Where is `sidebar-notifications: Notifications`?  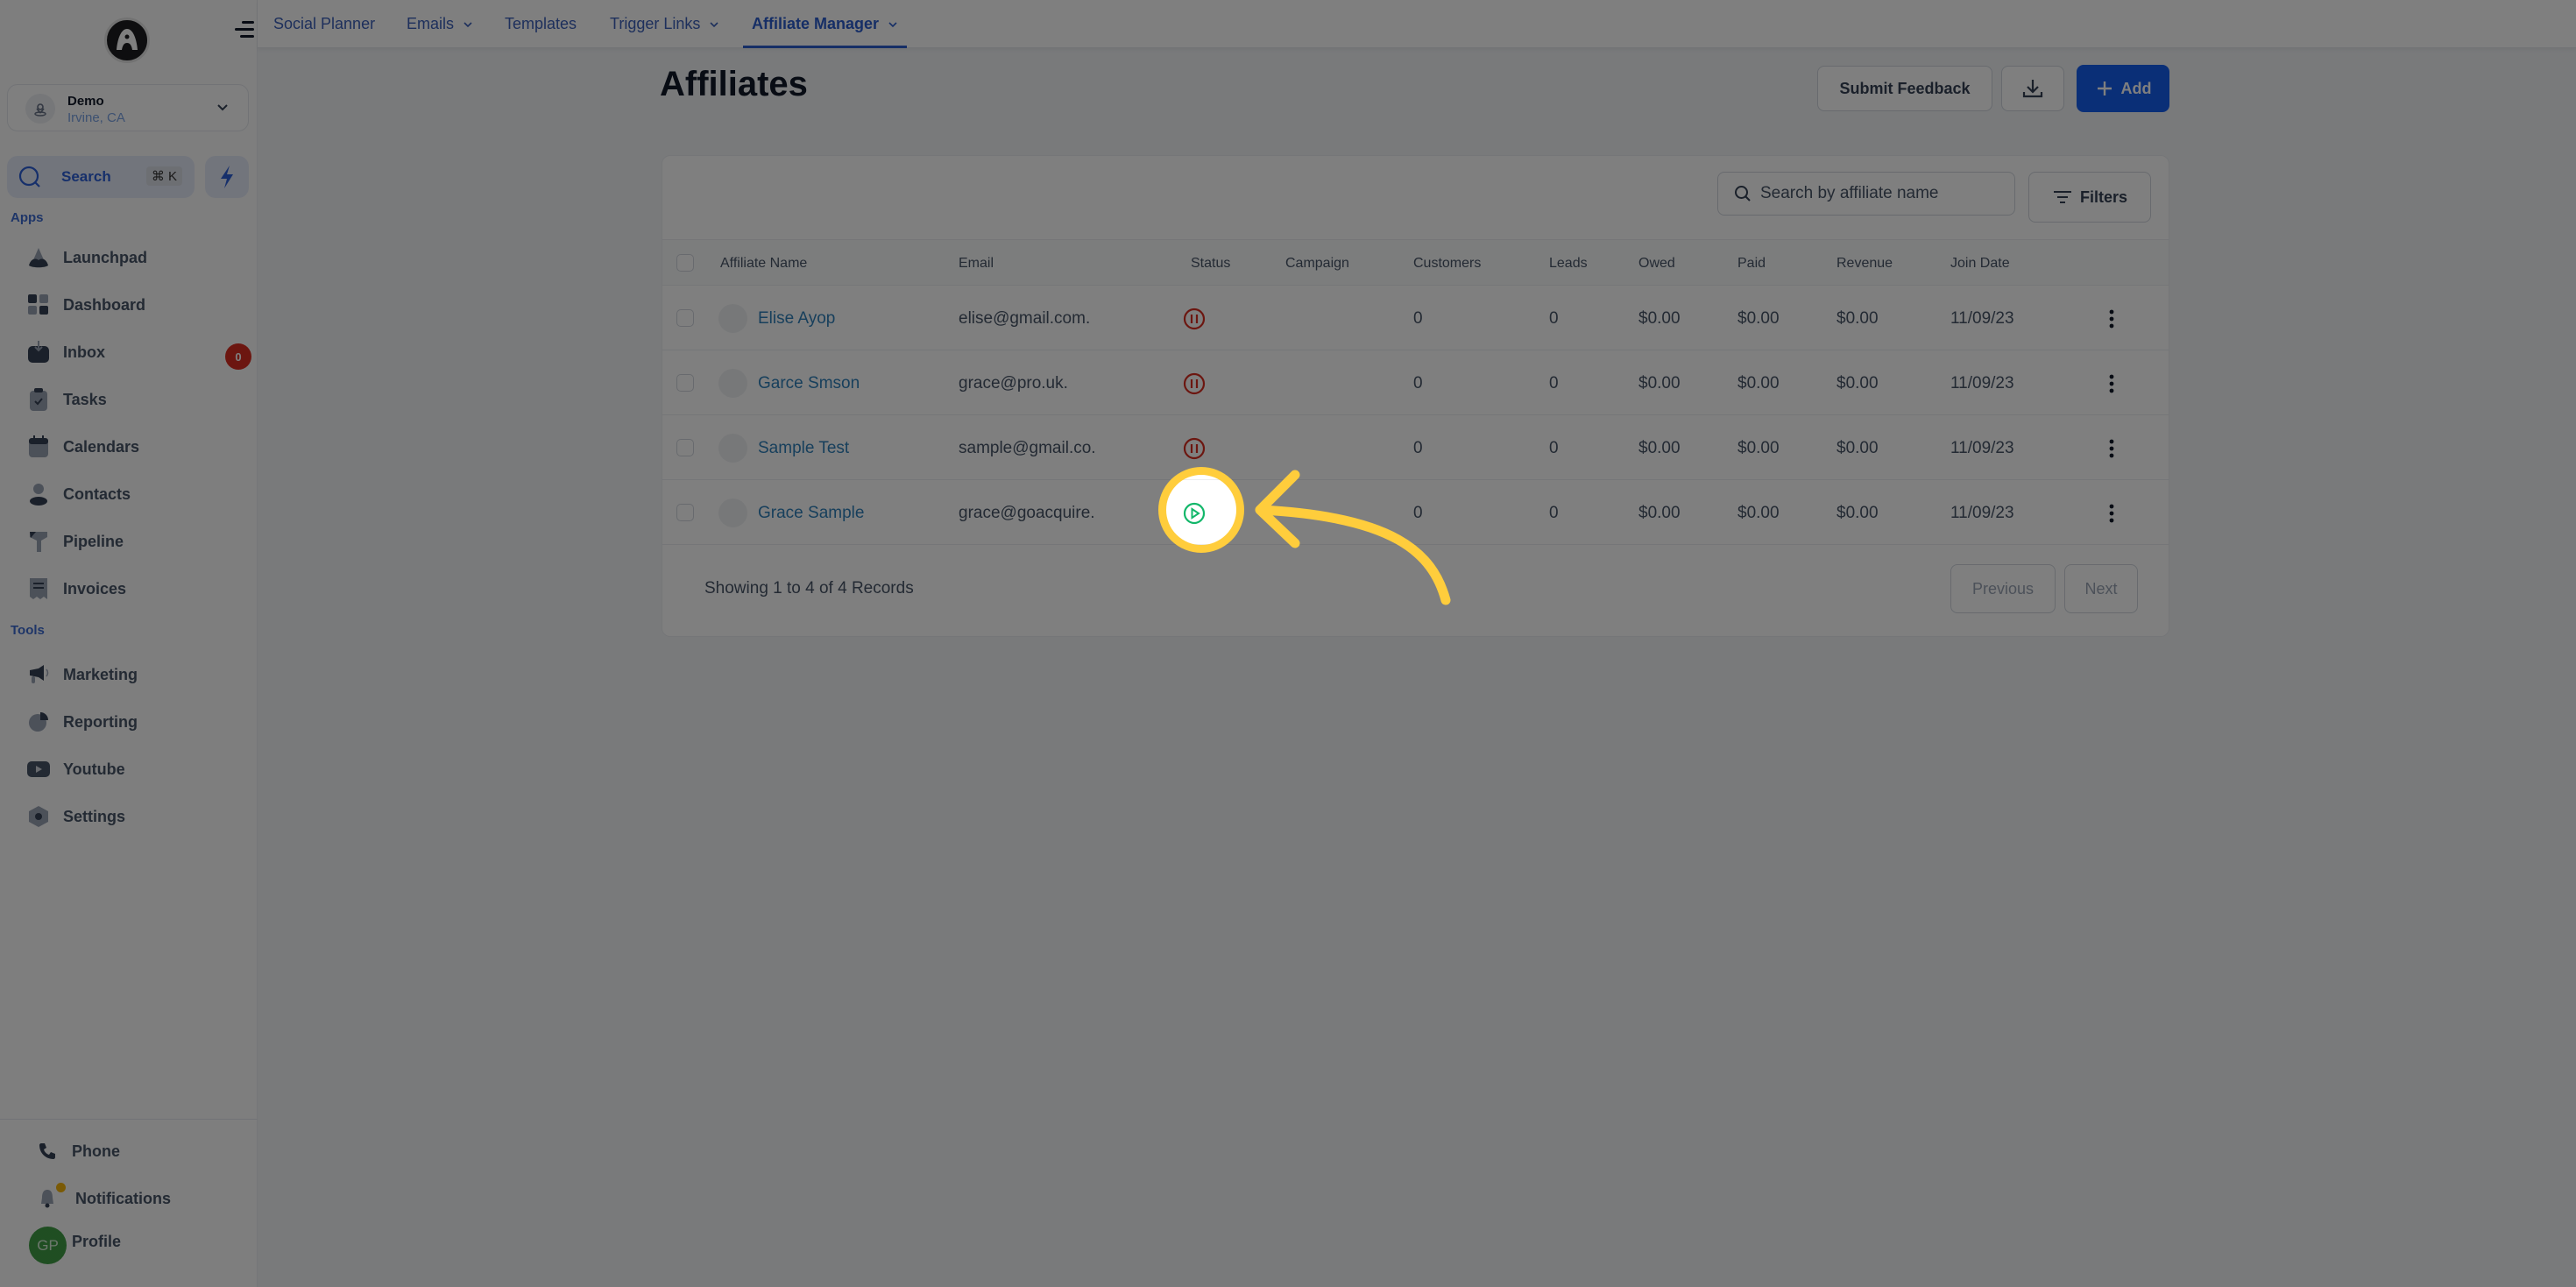
sidebar-notifications: Notifications is located at coordinates (144, 1198).